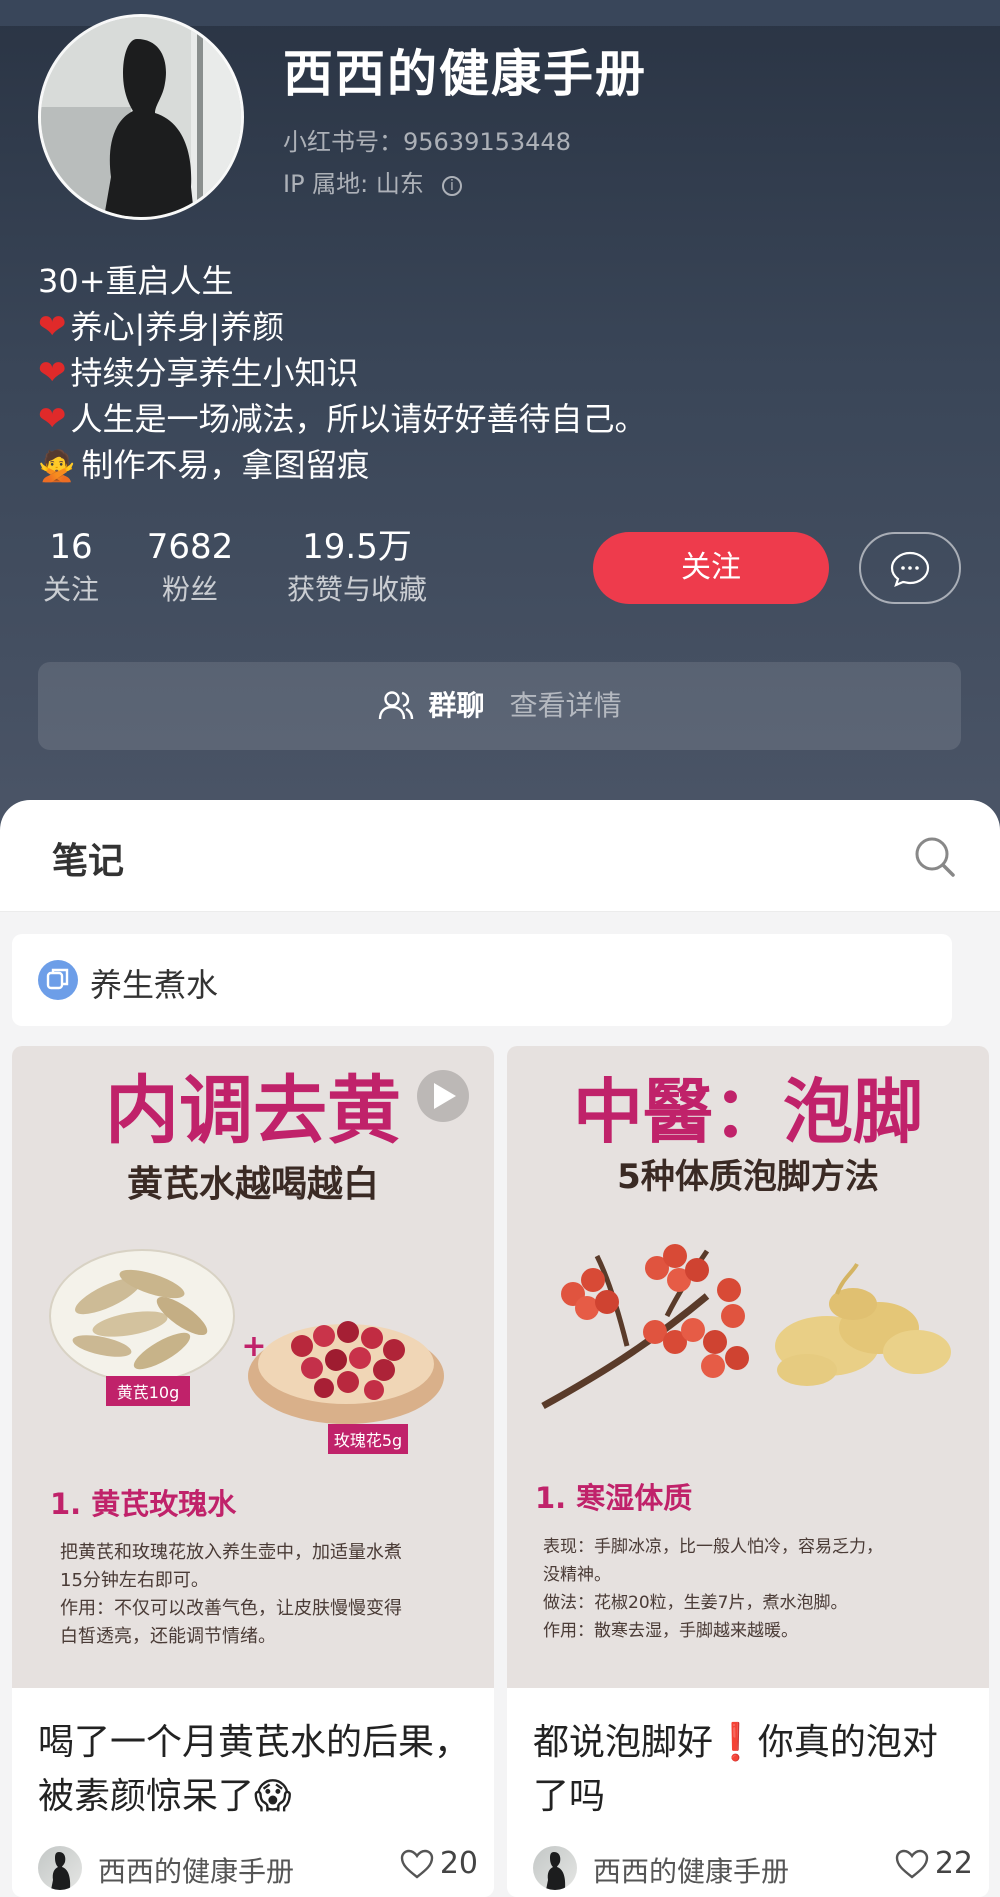 The width and height of the screenshot is (1000, 1897). I want to click on poster-subhead: 黄芪水越喝越白, so click(253, 1184).